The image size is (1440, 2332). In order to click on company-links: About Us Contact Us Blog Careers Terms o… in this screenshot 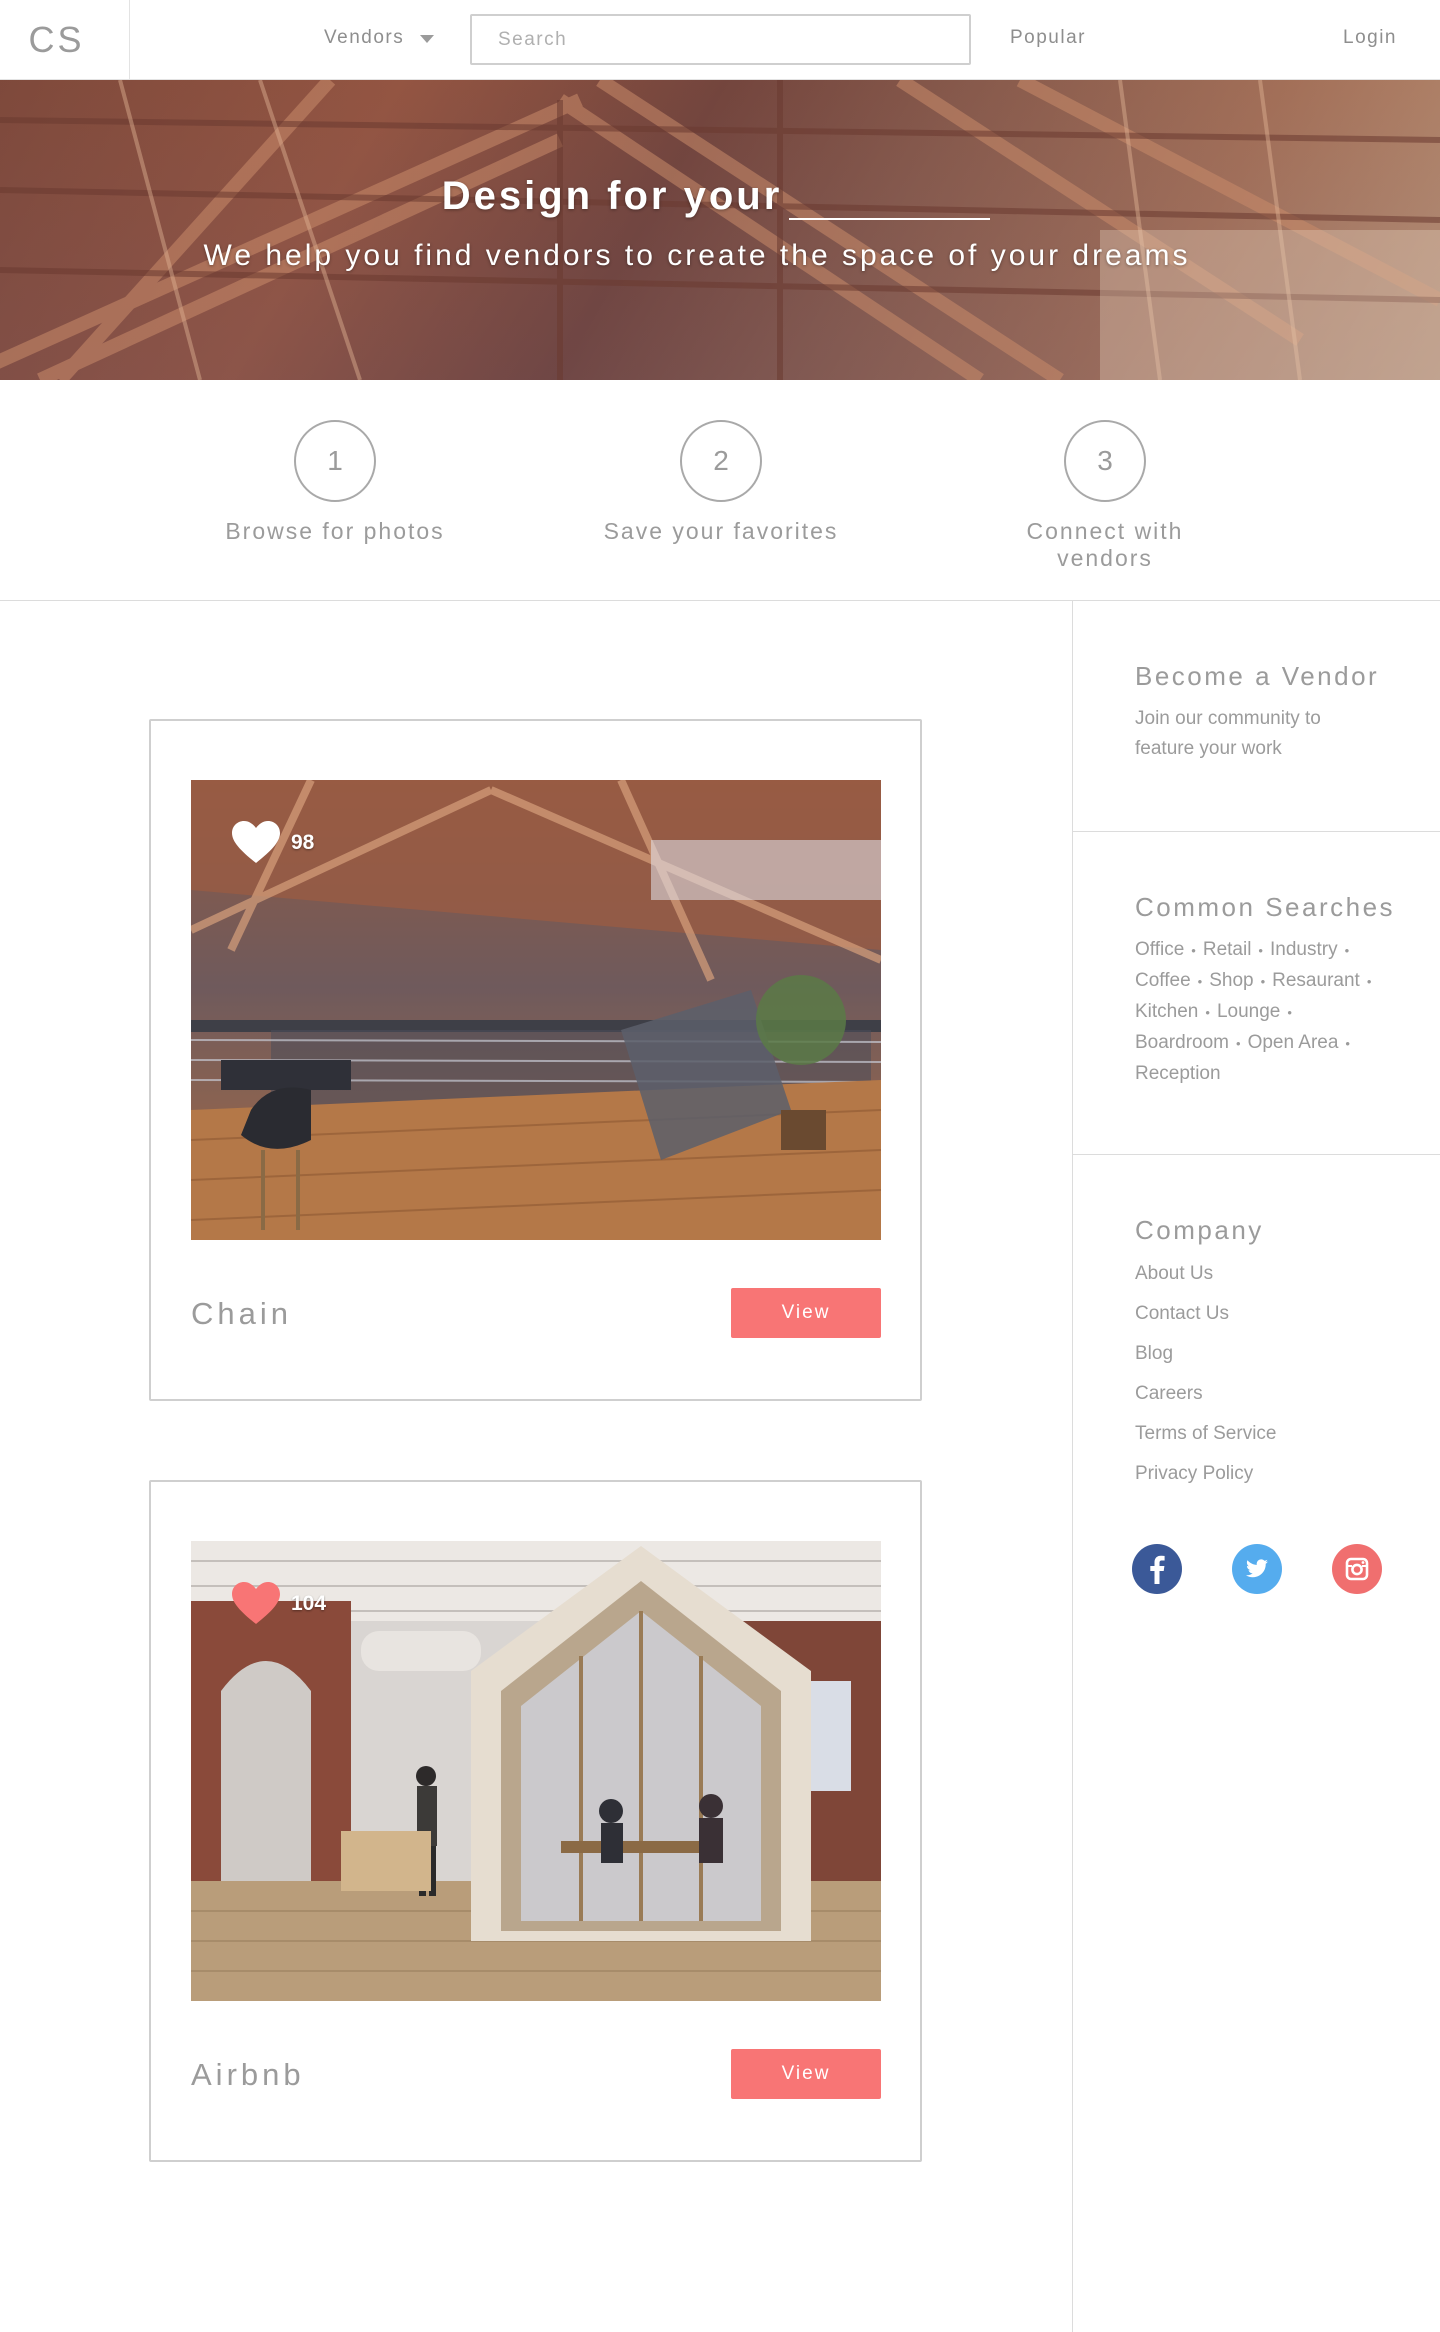, I will do `click(1287, 1374)`.